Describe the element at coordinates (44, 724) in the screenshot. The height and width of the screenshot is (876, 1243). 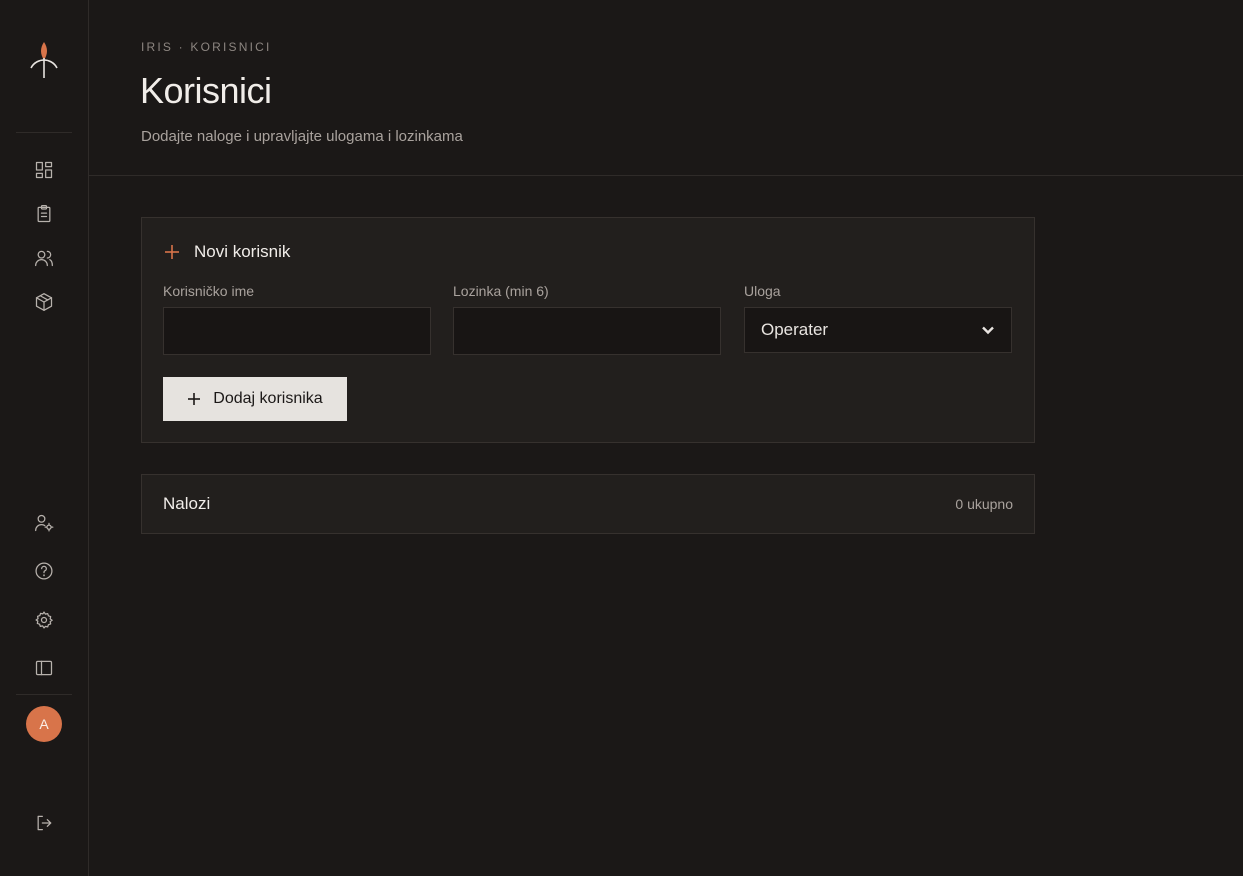
I see `avatar: A` at that location.